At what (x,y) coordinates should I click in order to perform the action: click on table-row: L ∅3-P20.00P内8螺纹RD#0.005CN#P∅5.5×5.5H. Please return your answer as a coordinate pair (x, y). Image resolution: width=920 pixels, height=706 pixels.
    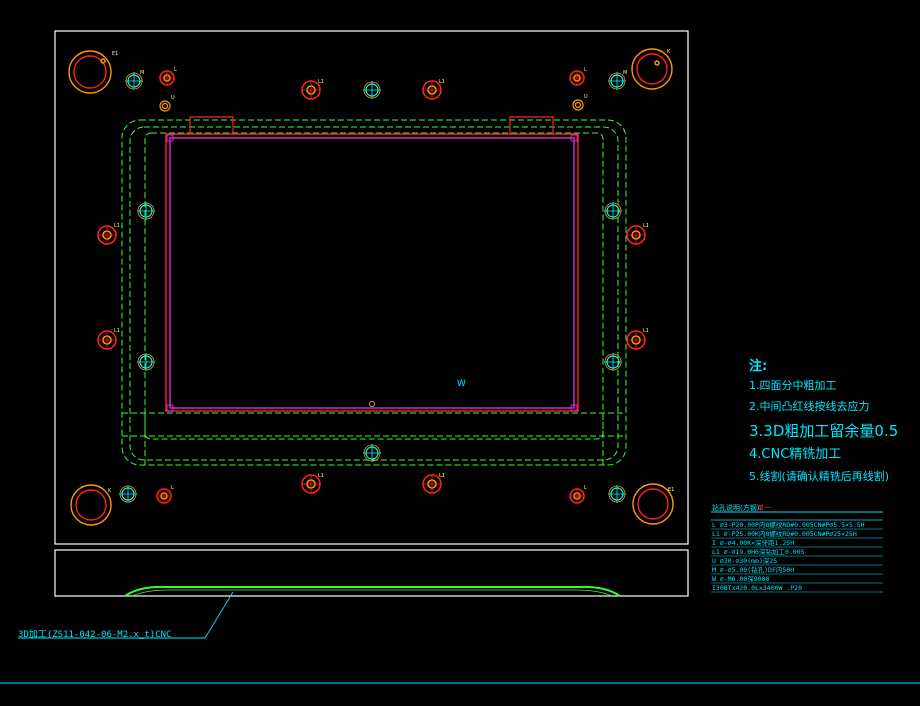
    Looking at the image, I should click on (788, 524).